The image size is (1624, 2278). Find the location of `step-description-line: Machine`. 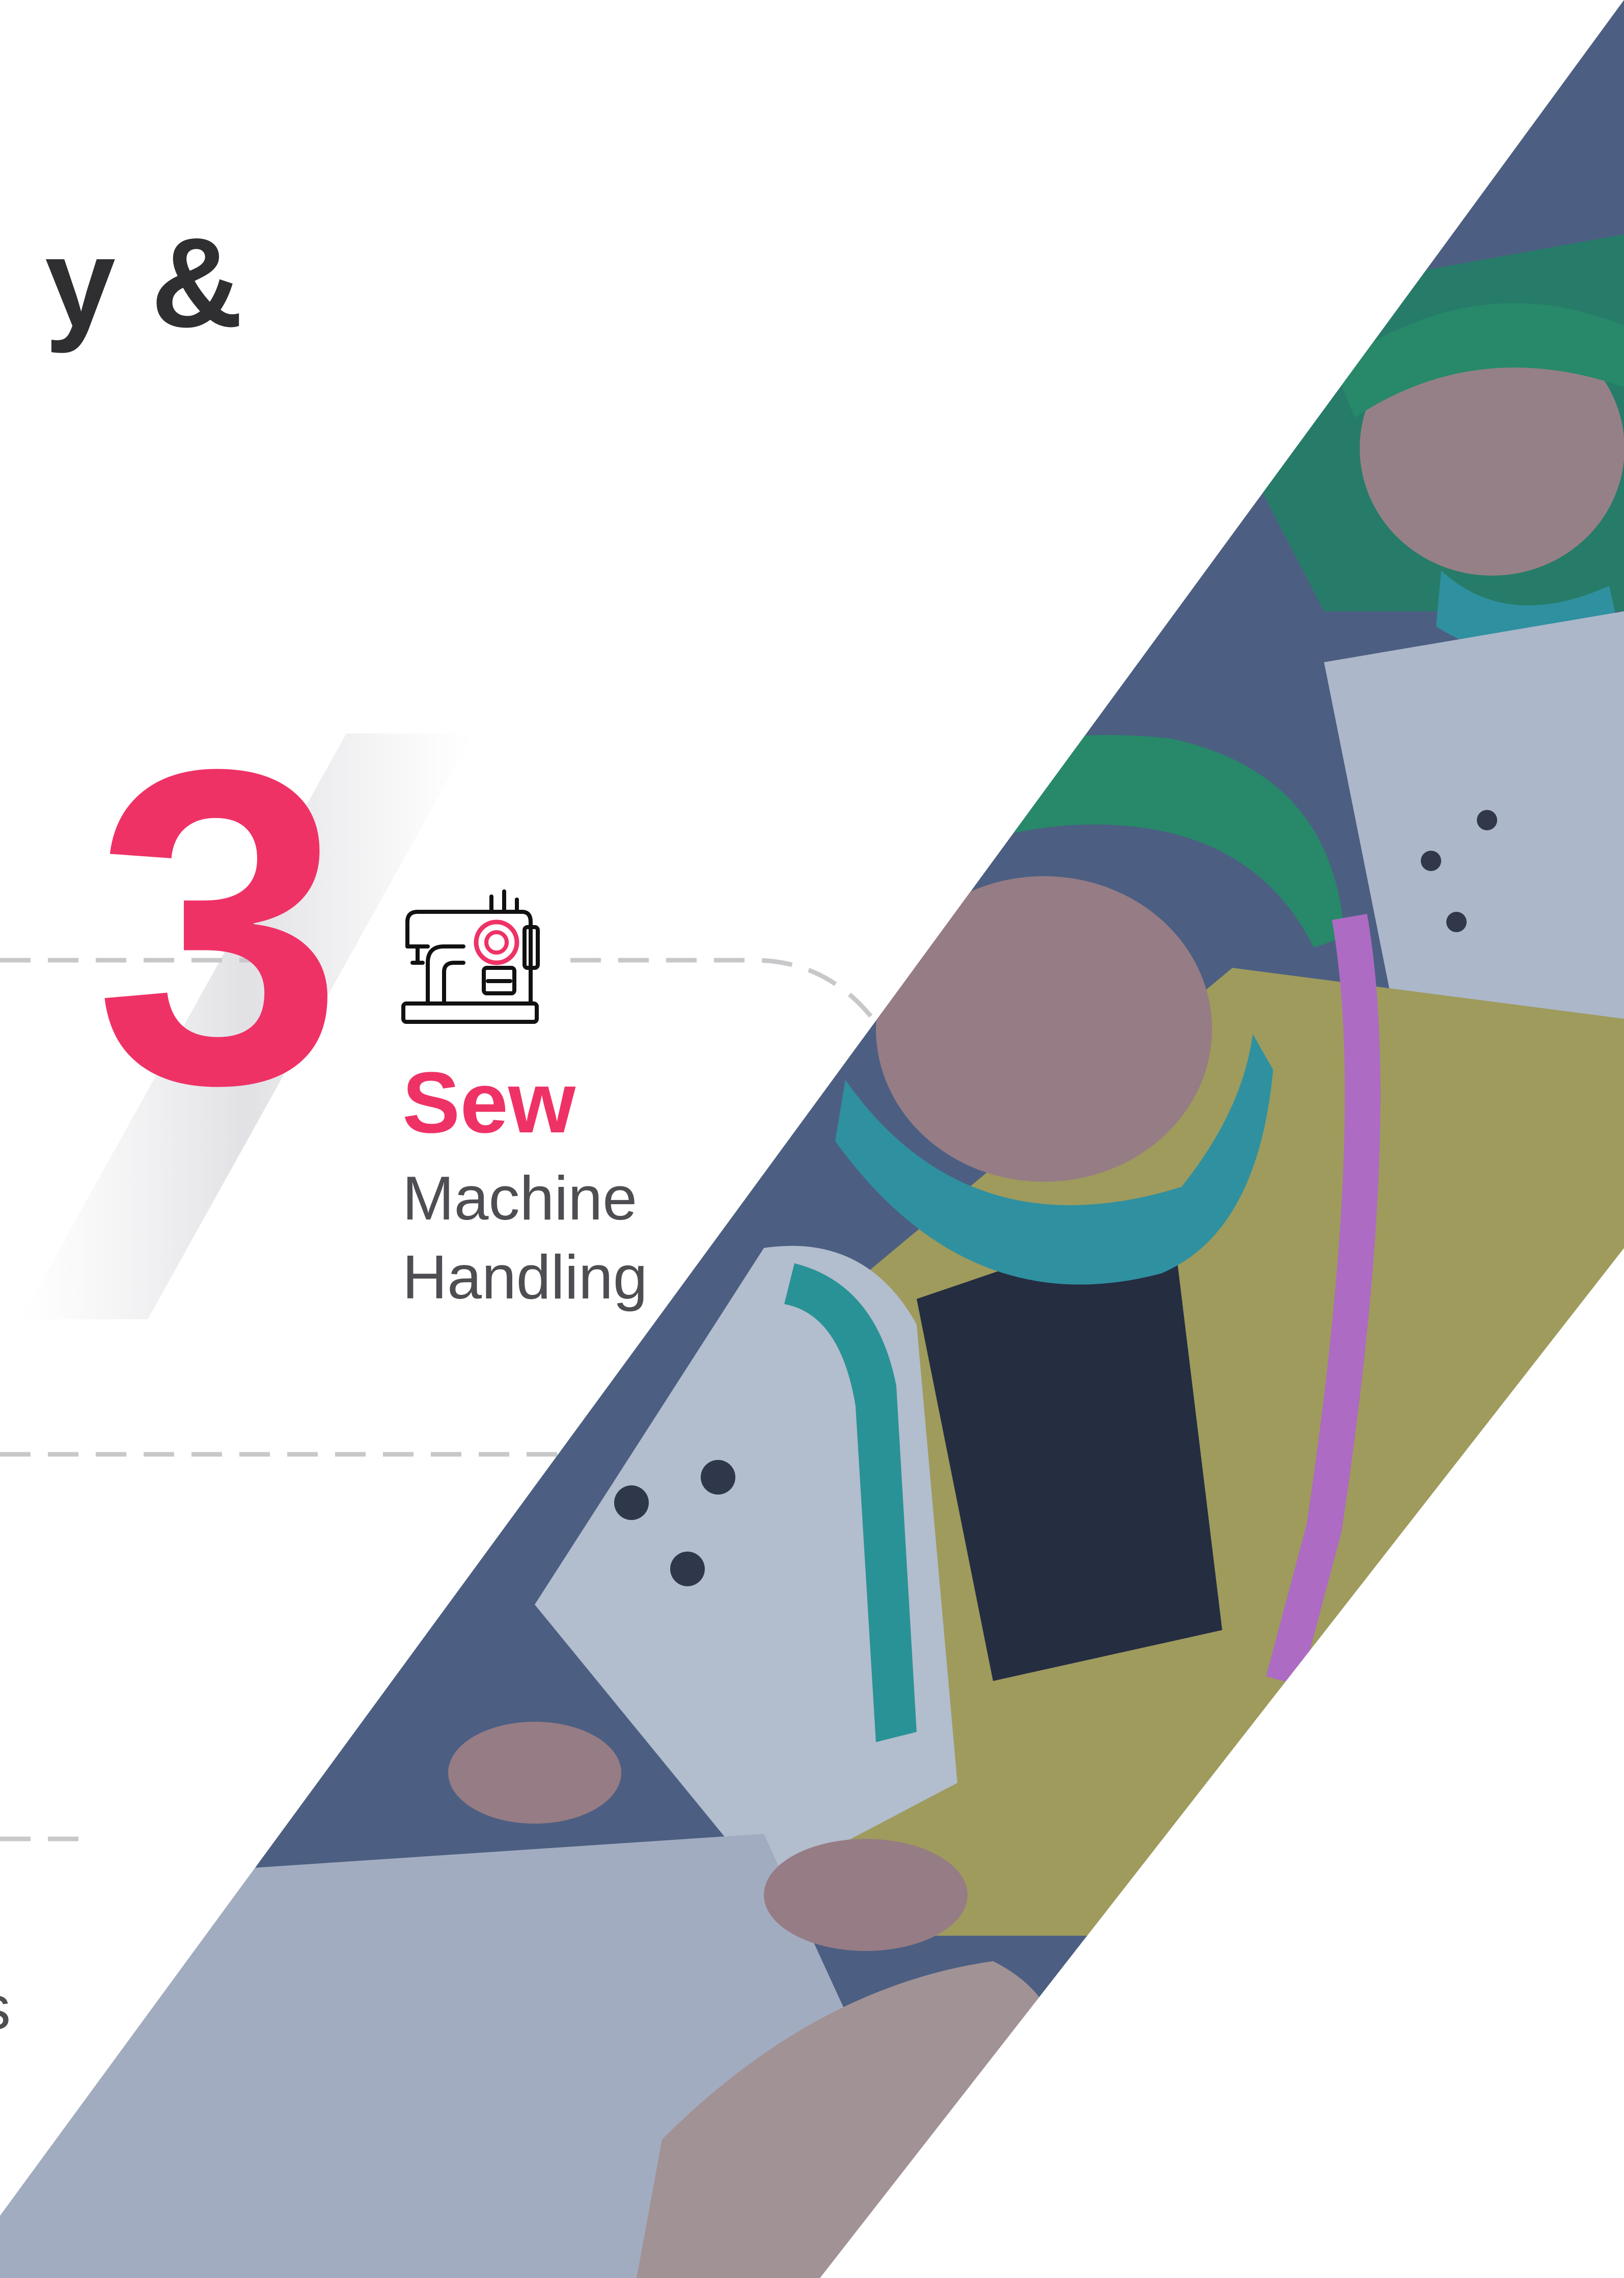

step-description-line: Machine is located at coordinates (520, 1198).